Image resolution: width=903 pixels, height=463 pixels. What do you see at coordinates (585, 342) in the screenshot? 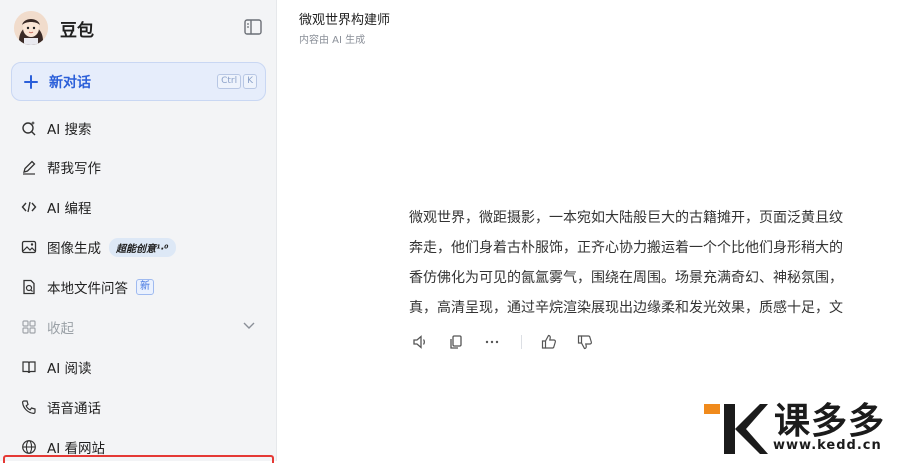
I see `thumbs-down-icon` at bounding box center [585, 342].